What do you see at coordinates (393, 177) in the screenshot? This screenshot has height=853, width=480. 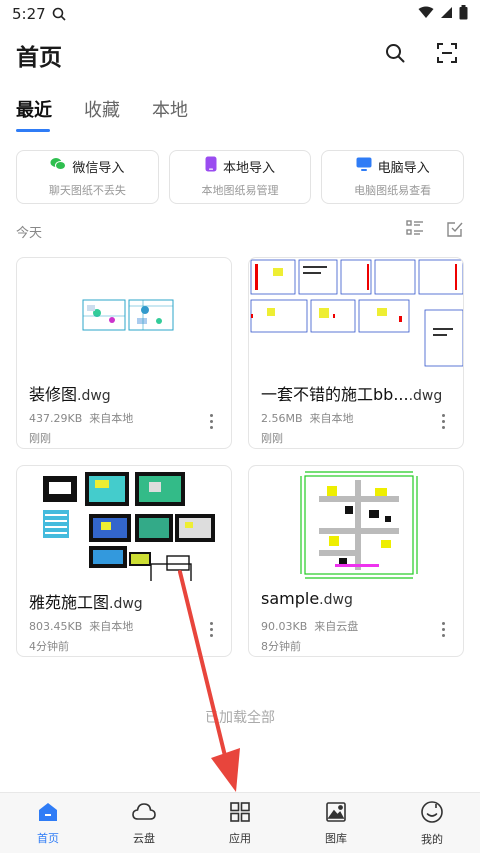 I see `computer-import-button: 电脑导入 电脑图纸易查看` at bounding box center [393, 177].